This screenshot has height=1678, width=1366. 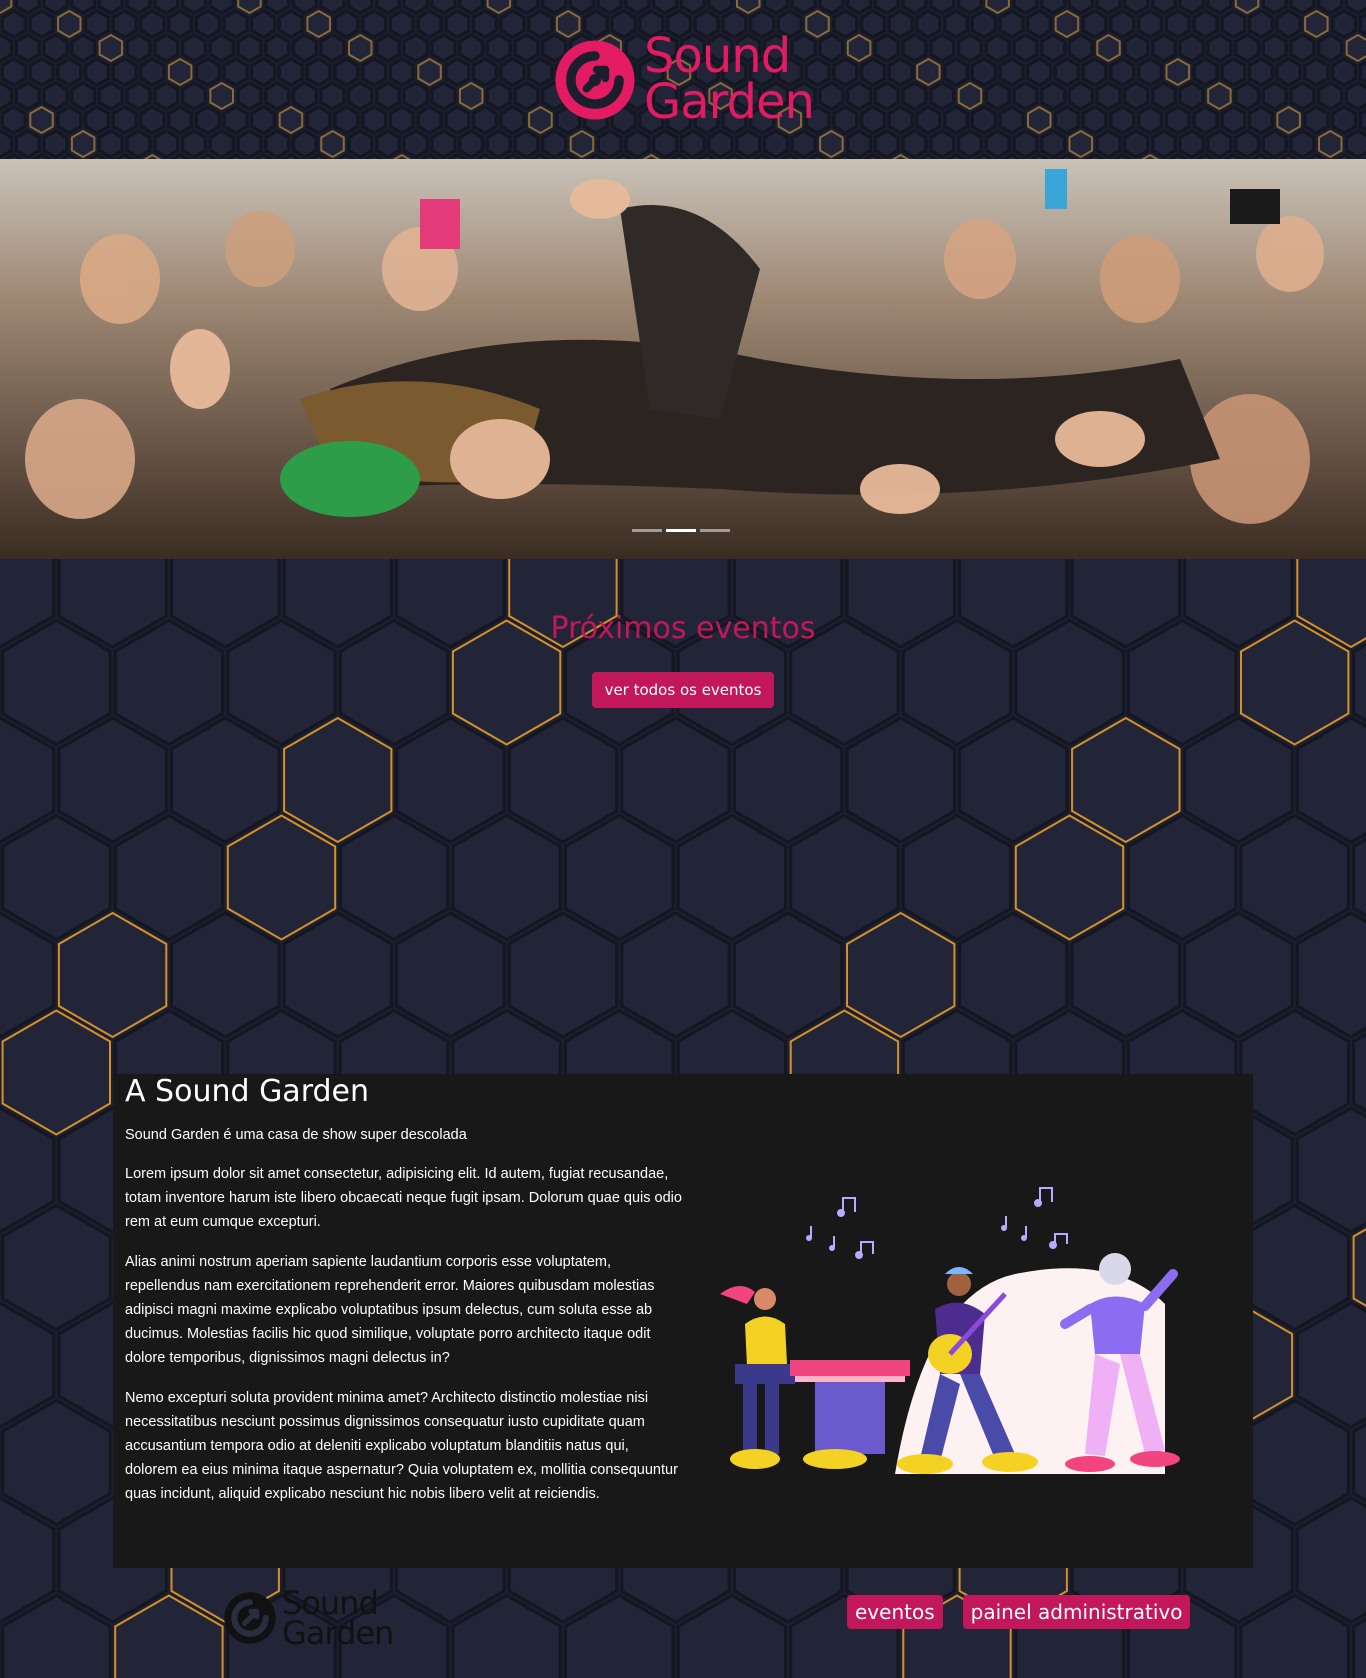 I want to click on footer-wordmark: Sound Garden, so click(x=338, y=1620).